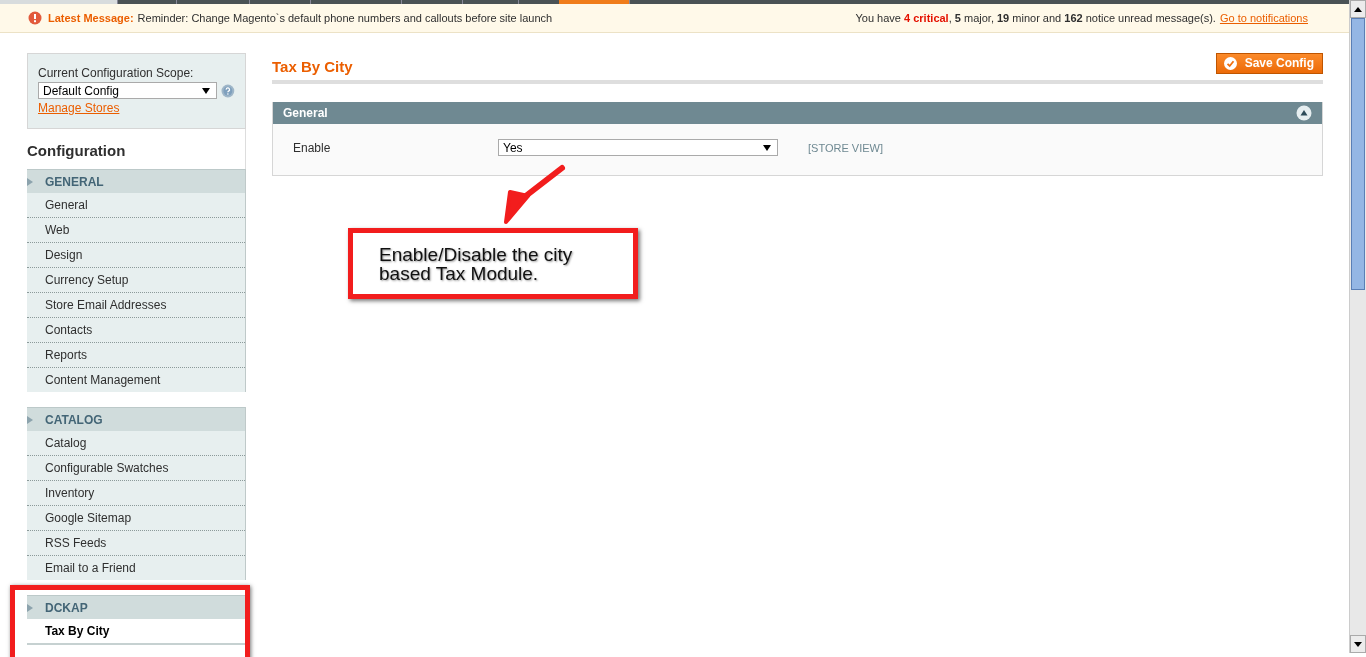  What do you see at coordinates (312, 147) in the screenshot?
I see `field-label: Enable` at bounding box center [312, 147].